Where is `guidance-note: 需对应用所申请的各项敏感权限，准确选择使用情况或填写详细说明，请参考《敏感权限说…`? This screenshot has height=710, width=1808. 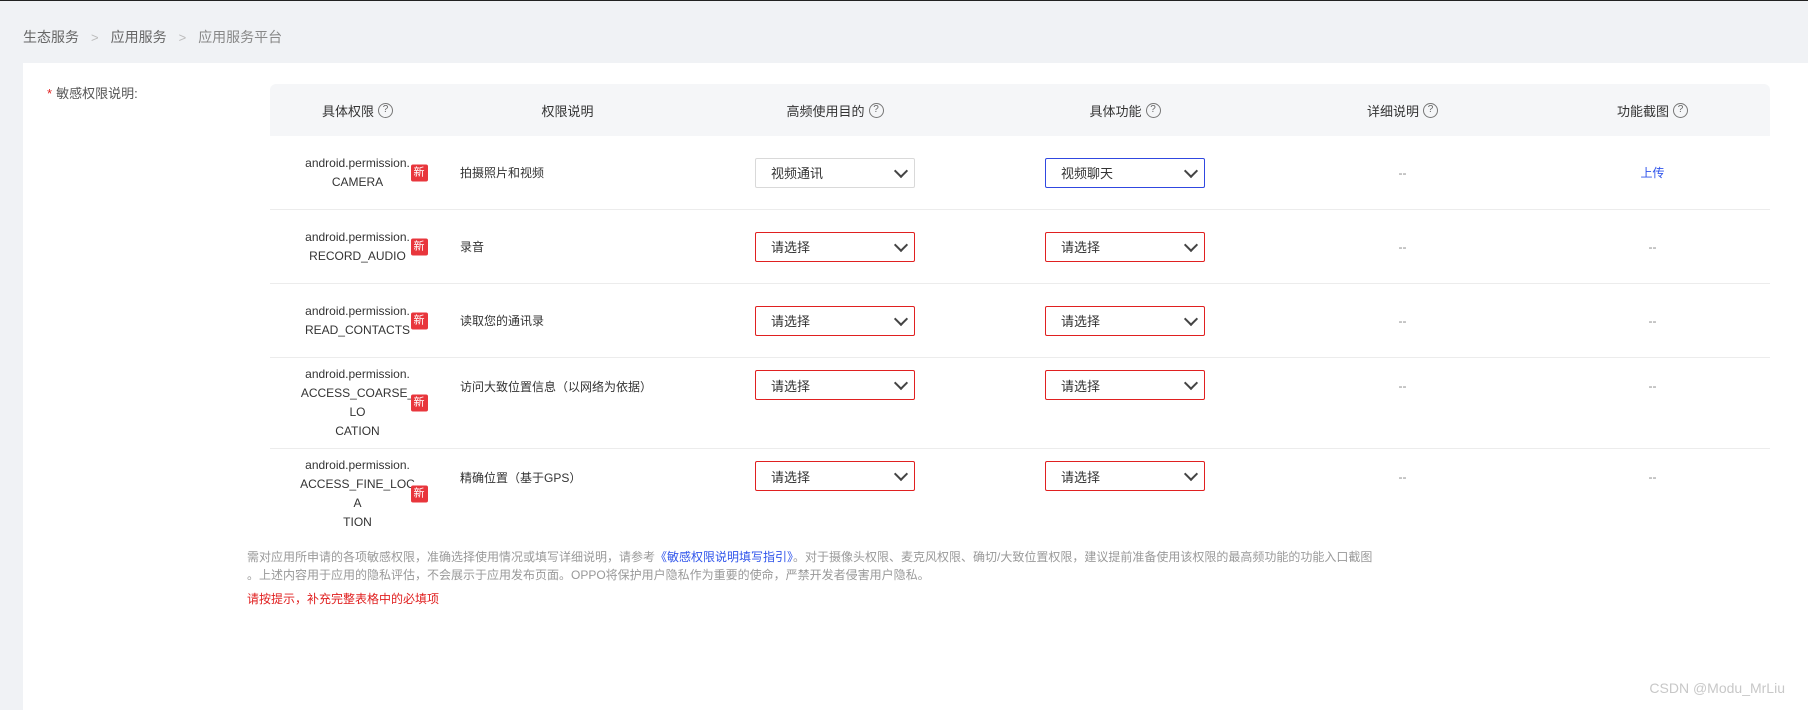 guidance-note: 需对应用所申请的各项敏感权限，准确选择使用情况或填写详细说明，请参考《敏感权限说… is located at coordinates (812, 566).